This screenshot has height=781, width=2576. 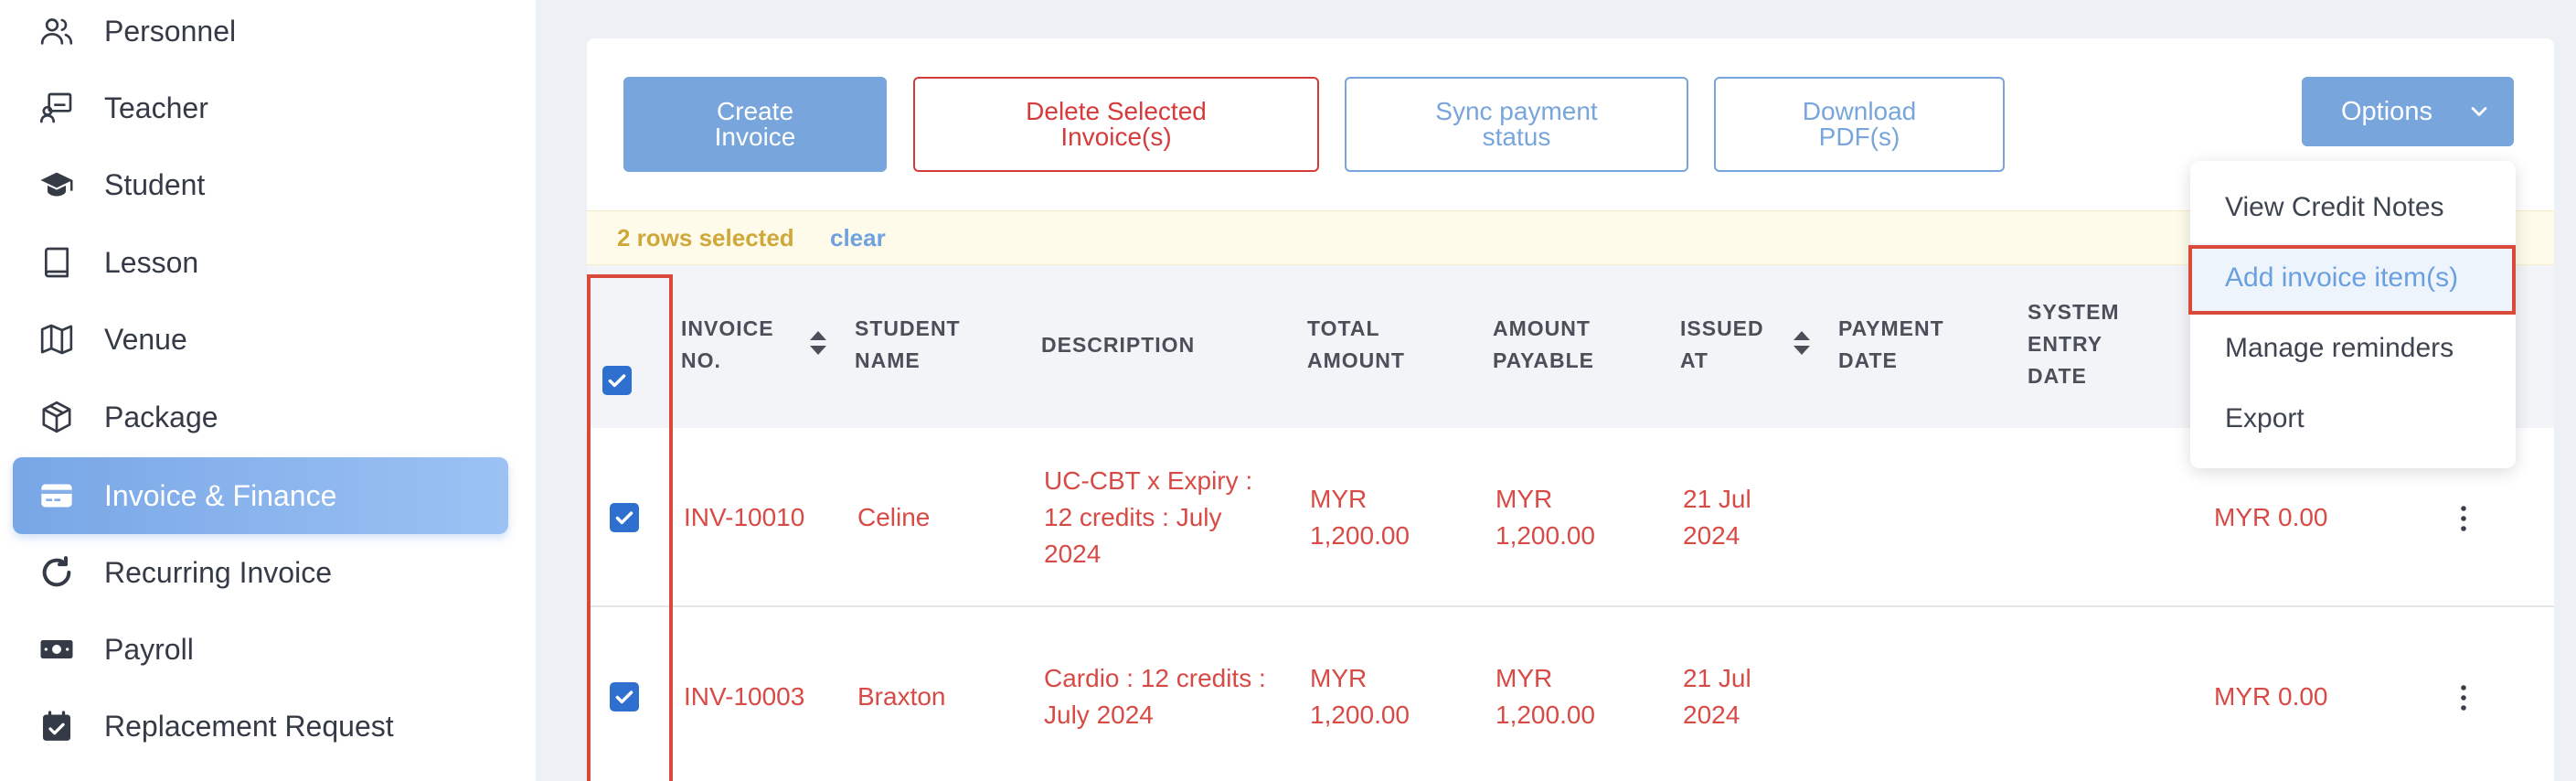 I want to click on header-payment-date: PAYMENT DATE, so click(x=1891, y=344).